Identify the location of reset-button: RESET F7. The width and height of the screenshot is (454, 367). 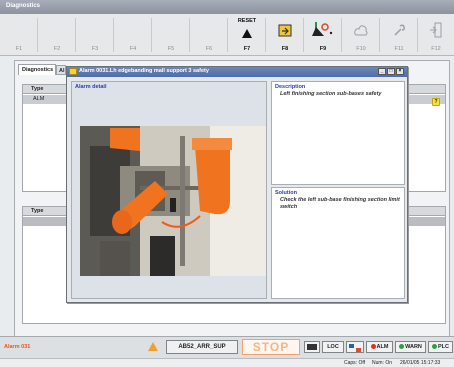
(247, 35).